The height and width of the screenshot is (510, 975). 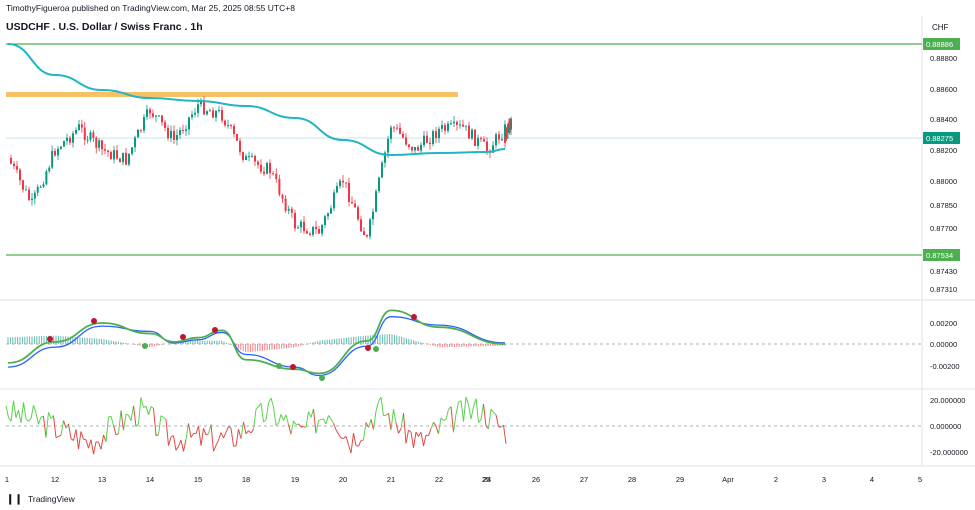 What do you see at coordinates (943, 150) in the screenshot?
I see `price-tick-label: 0.88200` at bounding box center [943, 150].